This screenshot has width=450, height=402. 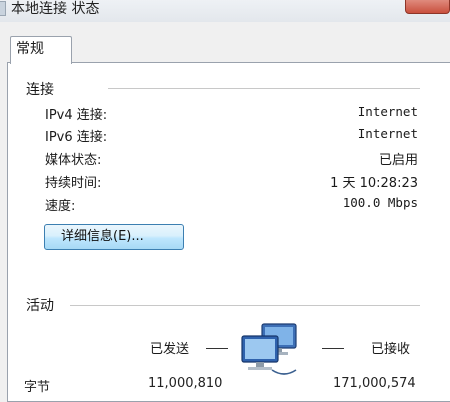 I want to click on ipv6-value: Internet, so click(x=387, y=133).